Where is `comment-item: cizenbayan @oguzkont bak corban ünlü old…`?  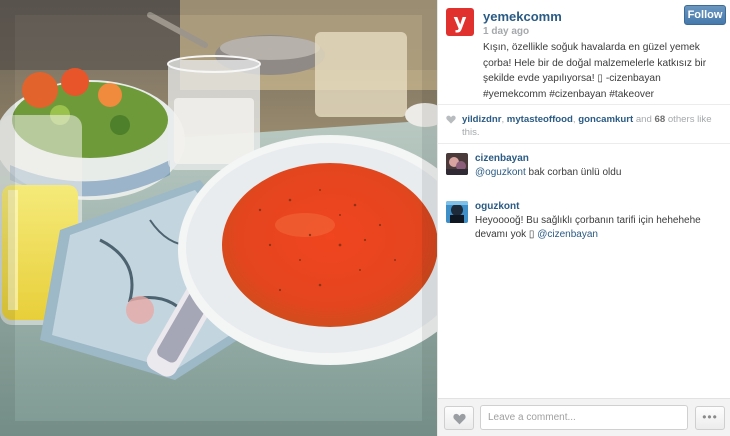
comment-item: cizenbayan @oguzkont bak corban ünlü old… is located at coordinates (584, 172).